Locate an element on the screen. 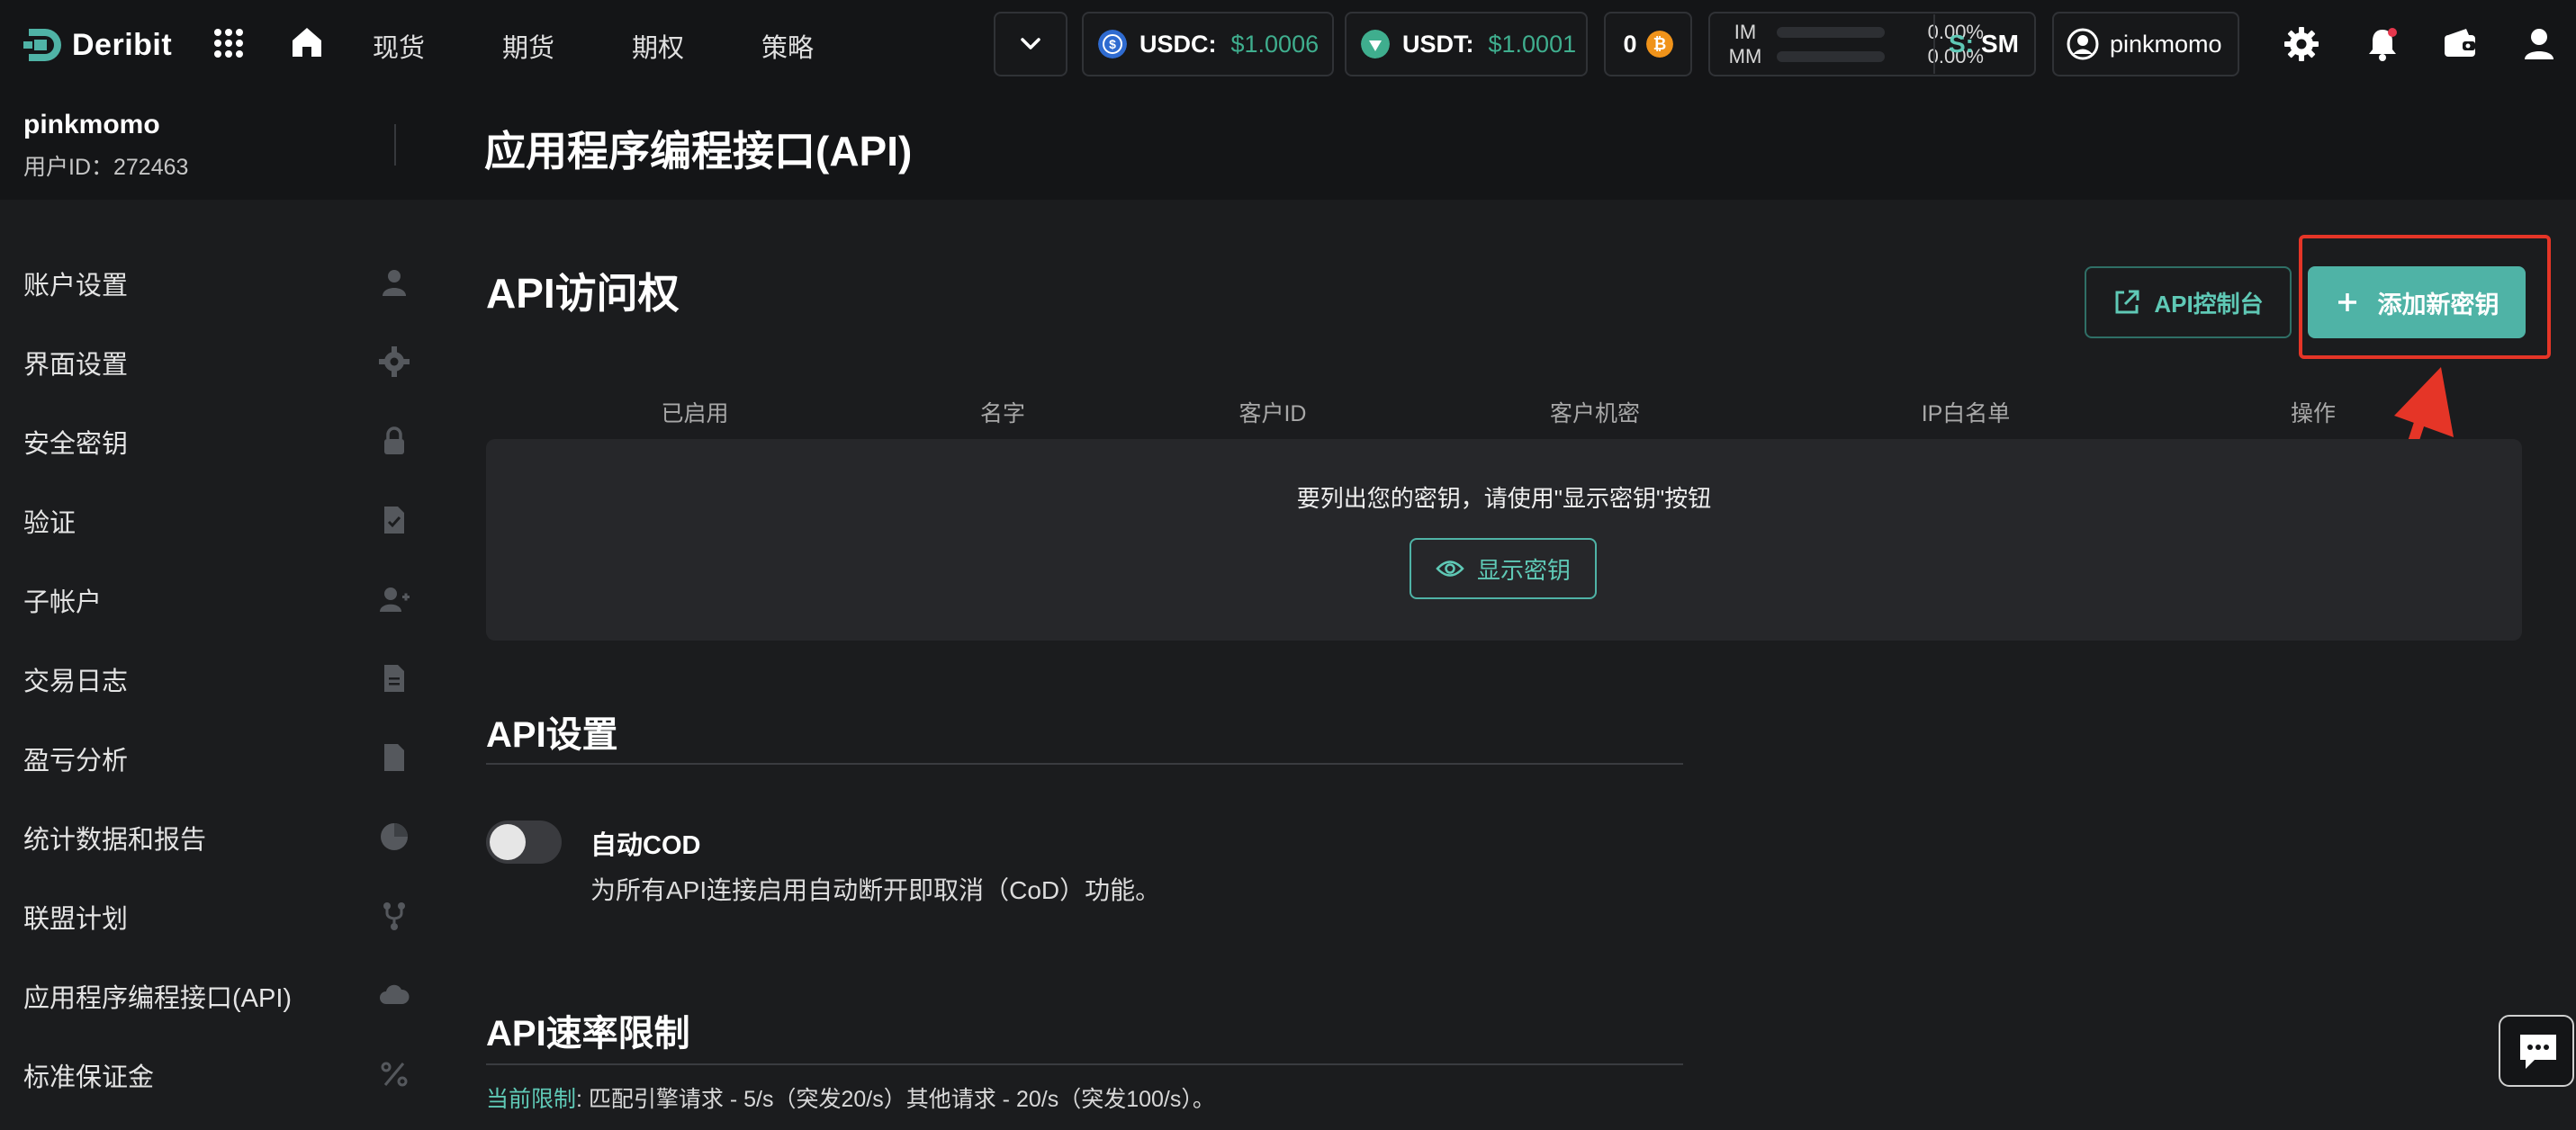 This screenshot has height=1130, width=2576. column-client-secret: 客户机密 is located at coordinates (1594, 413).